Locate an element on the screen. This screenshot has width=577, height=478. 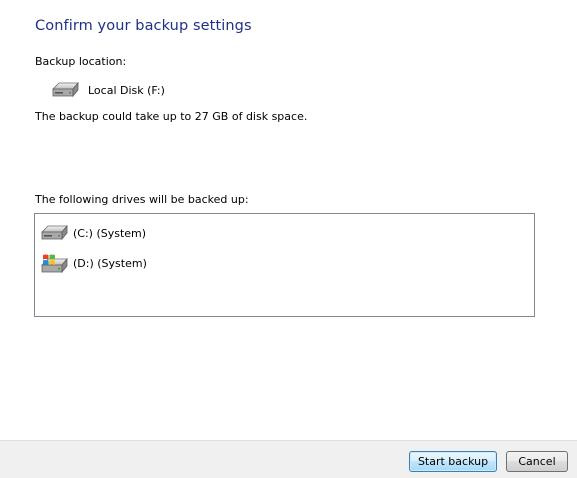
dialog-footer: Start backup Cancel is located at coordinates (288, 459).